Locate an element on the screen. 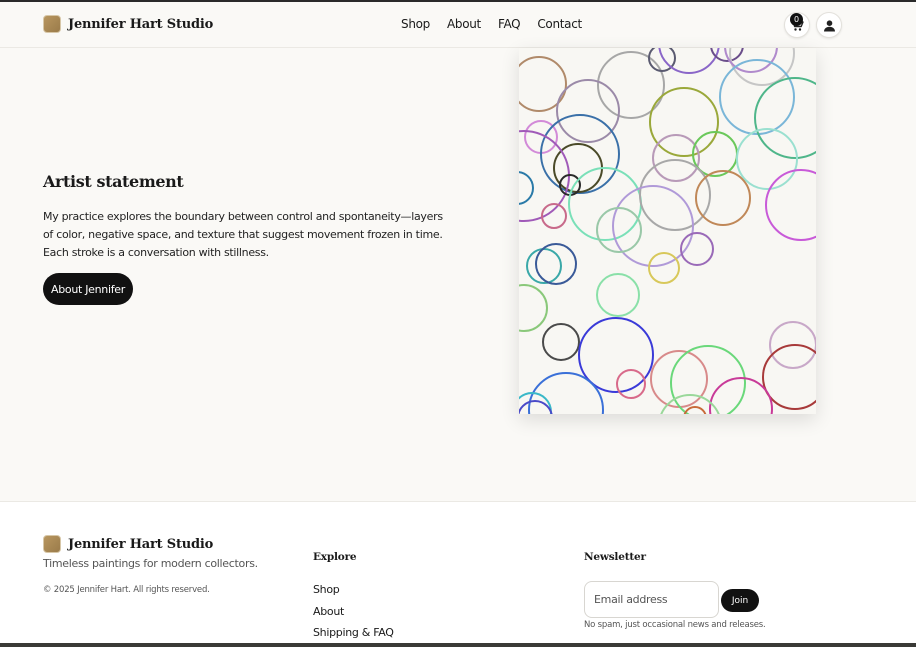  explore-heading: Explore is located at coordinates (335, 557).